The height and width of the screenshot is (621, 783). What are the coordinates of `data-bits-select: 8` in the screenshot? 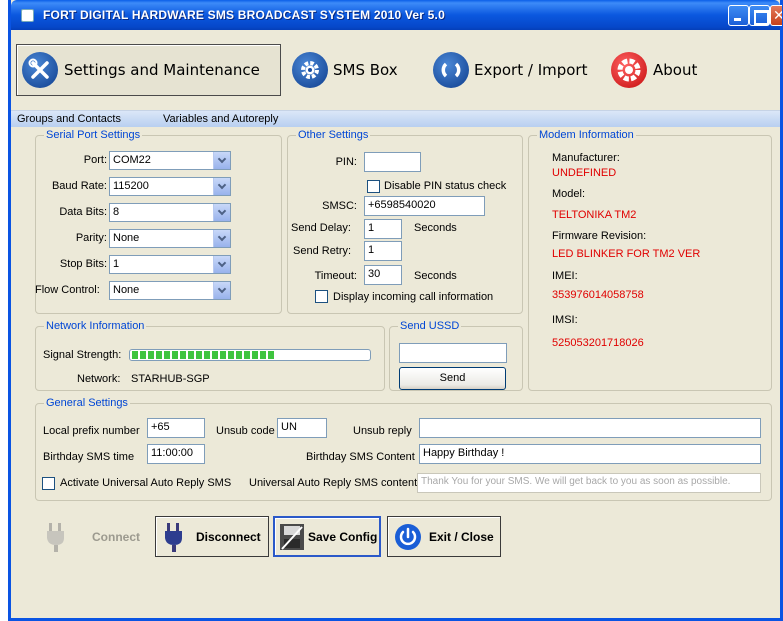 It's located at (170, 212).